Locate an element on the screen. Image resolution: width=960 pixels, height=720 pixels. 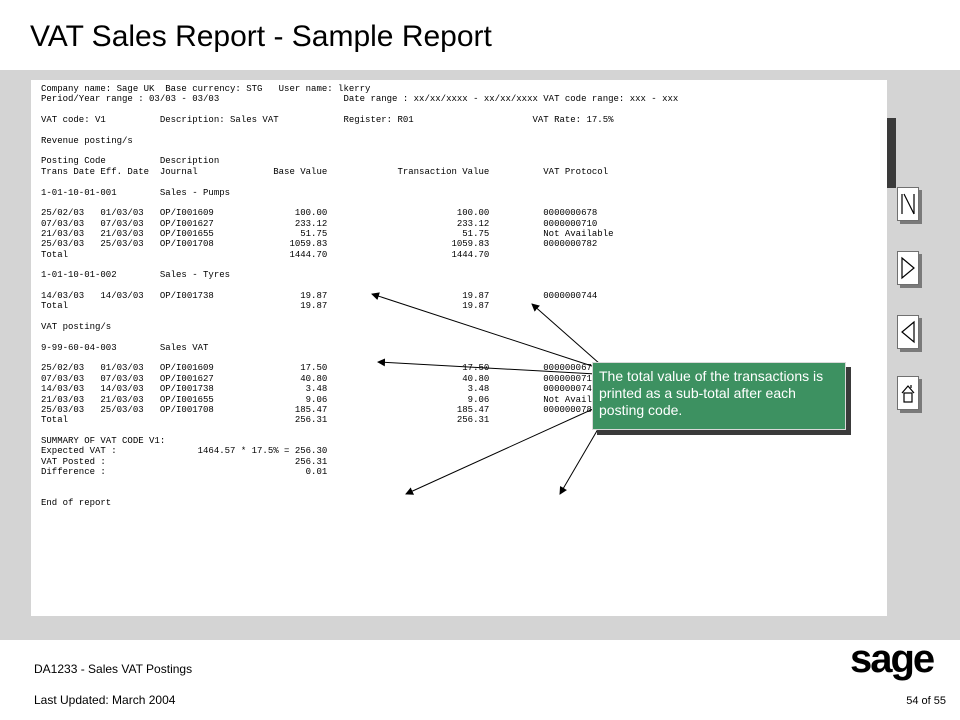
report-line: VAT Posted : 256.31 is located at coordinates (184, 461).